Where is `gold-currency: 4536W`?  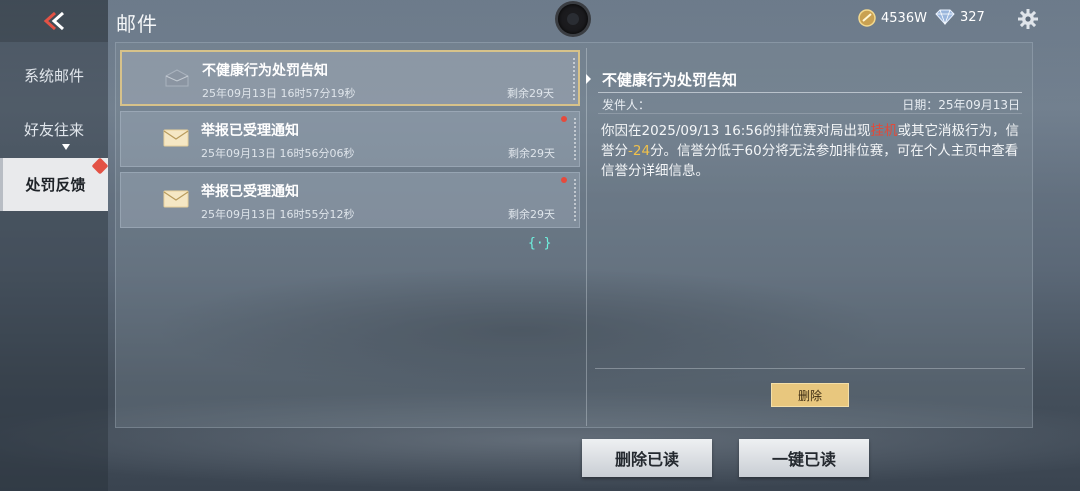 gold-currency: 4536W is located at coordinates (892, 18).